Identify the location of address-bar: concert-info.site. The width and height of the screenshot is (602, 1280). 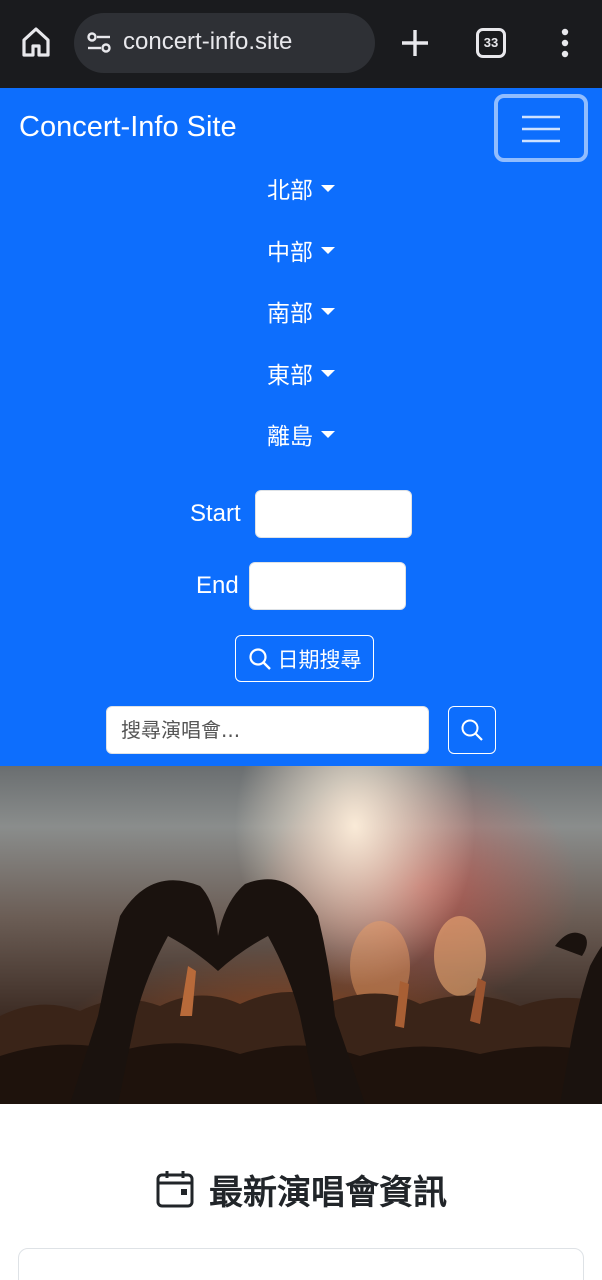
(224, 43).